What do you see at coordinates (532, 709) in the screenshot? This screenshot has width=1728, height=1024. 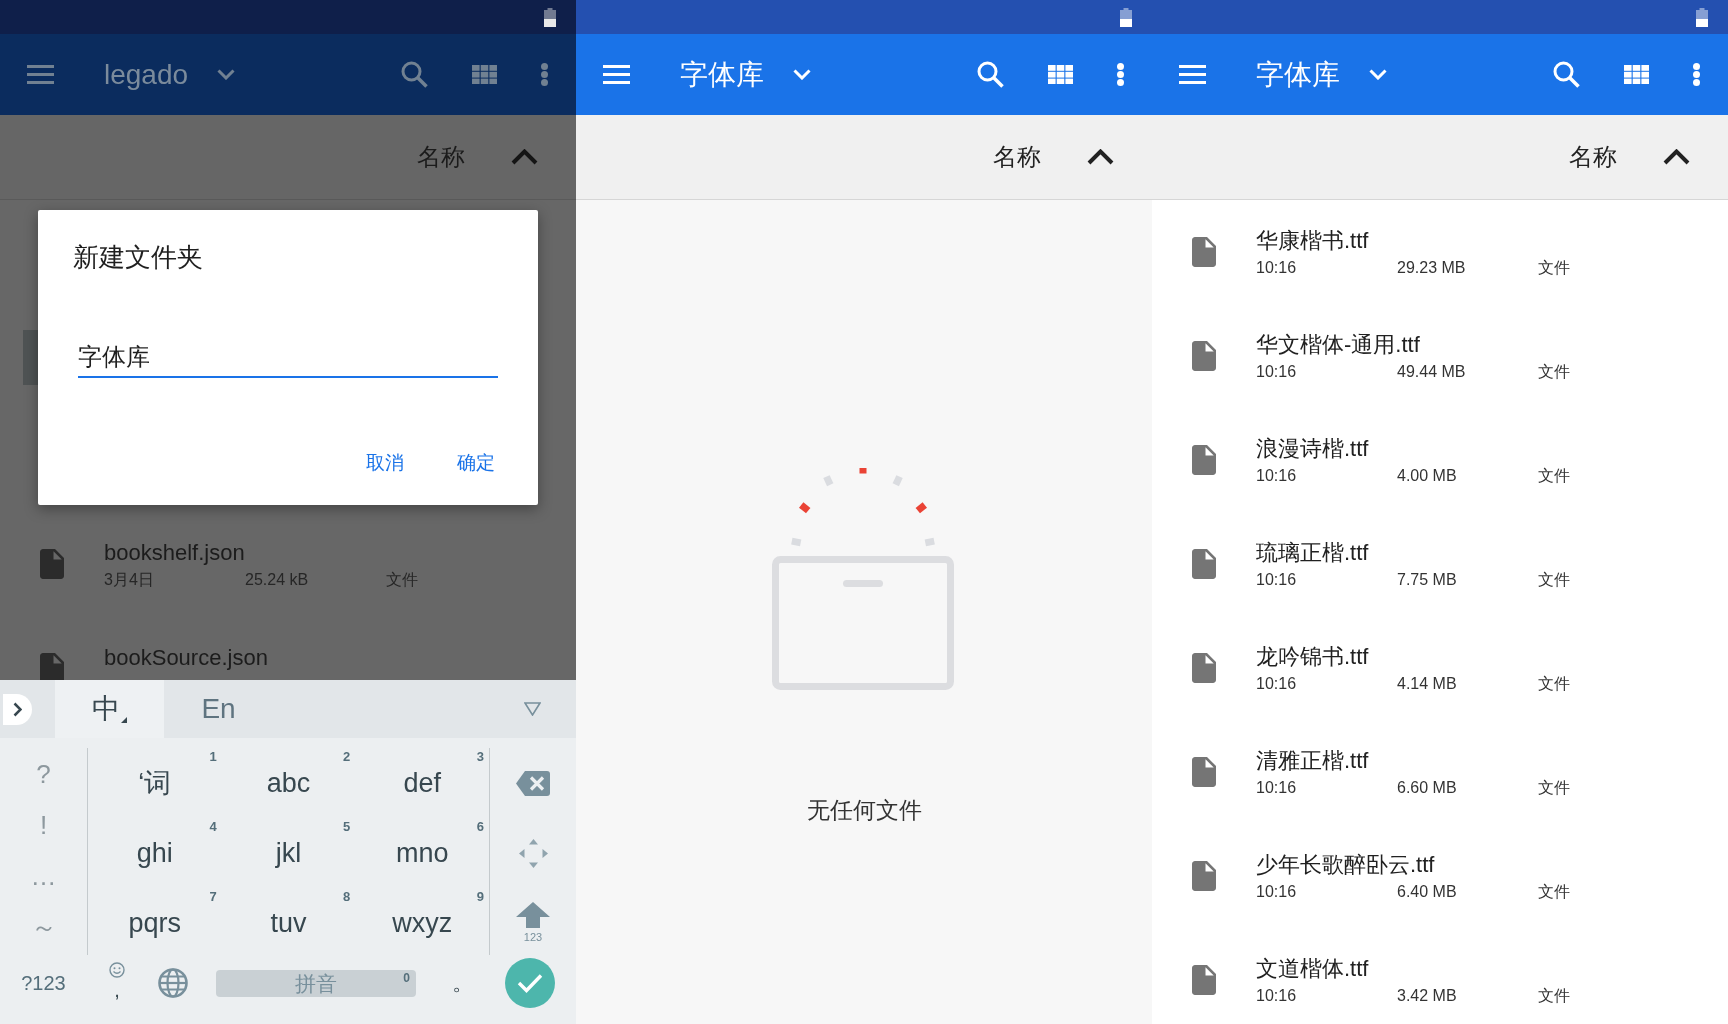 I see `triangle-down-icon` at bounding box center [532, 709].